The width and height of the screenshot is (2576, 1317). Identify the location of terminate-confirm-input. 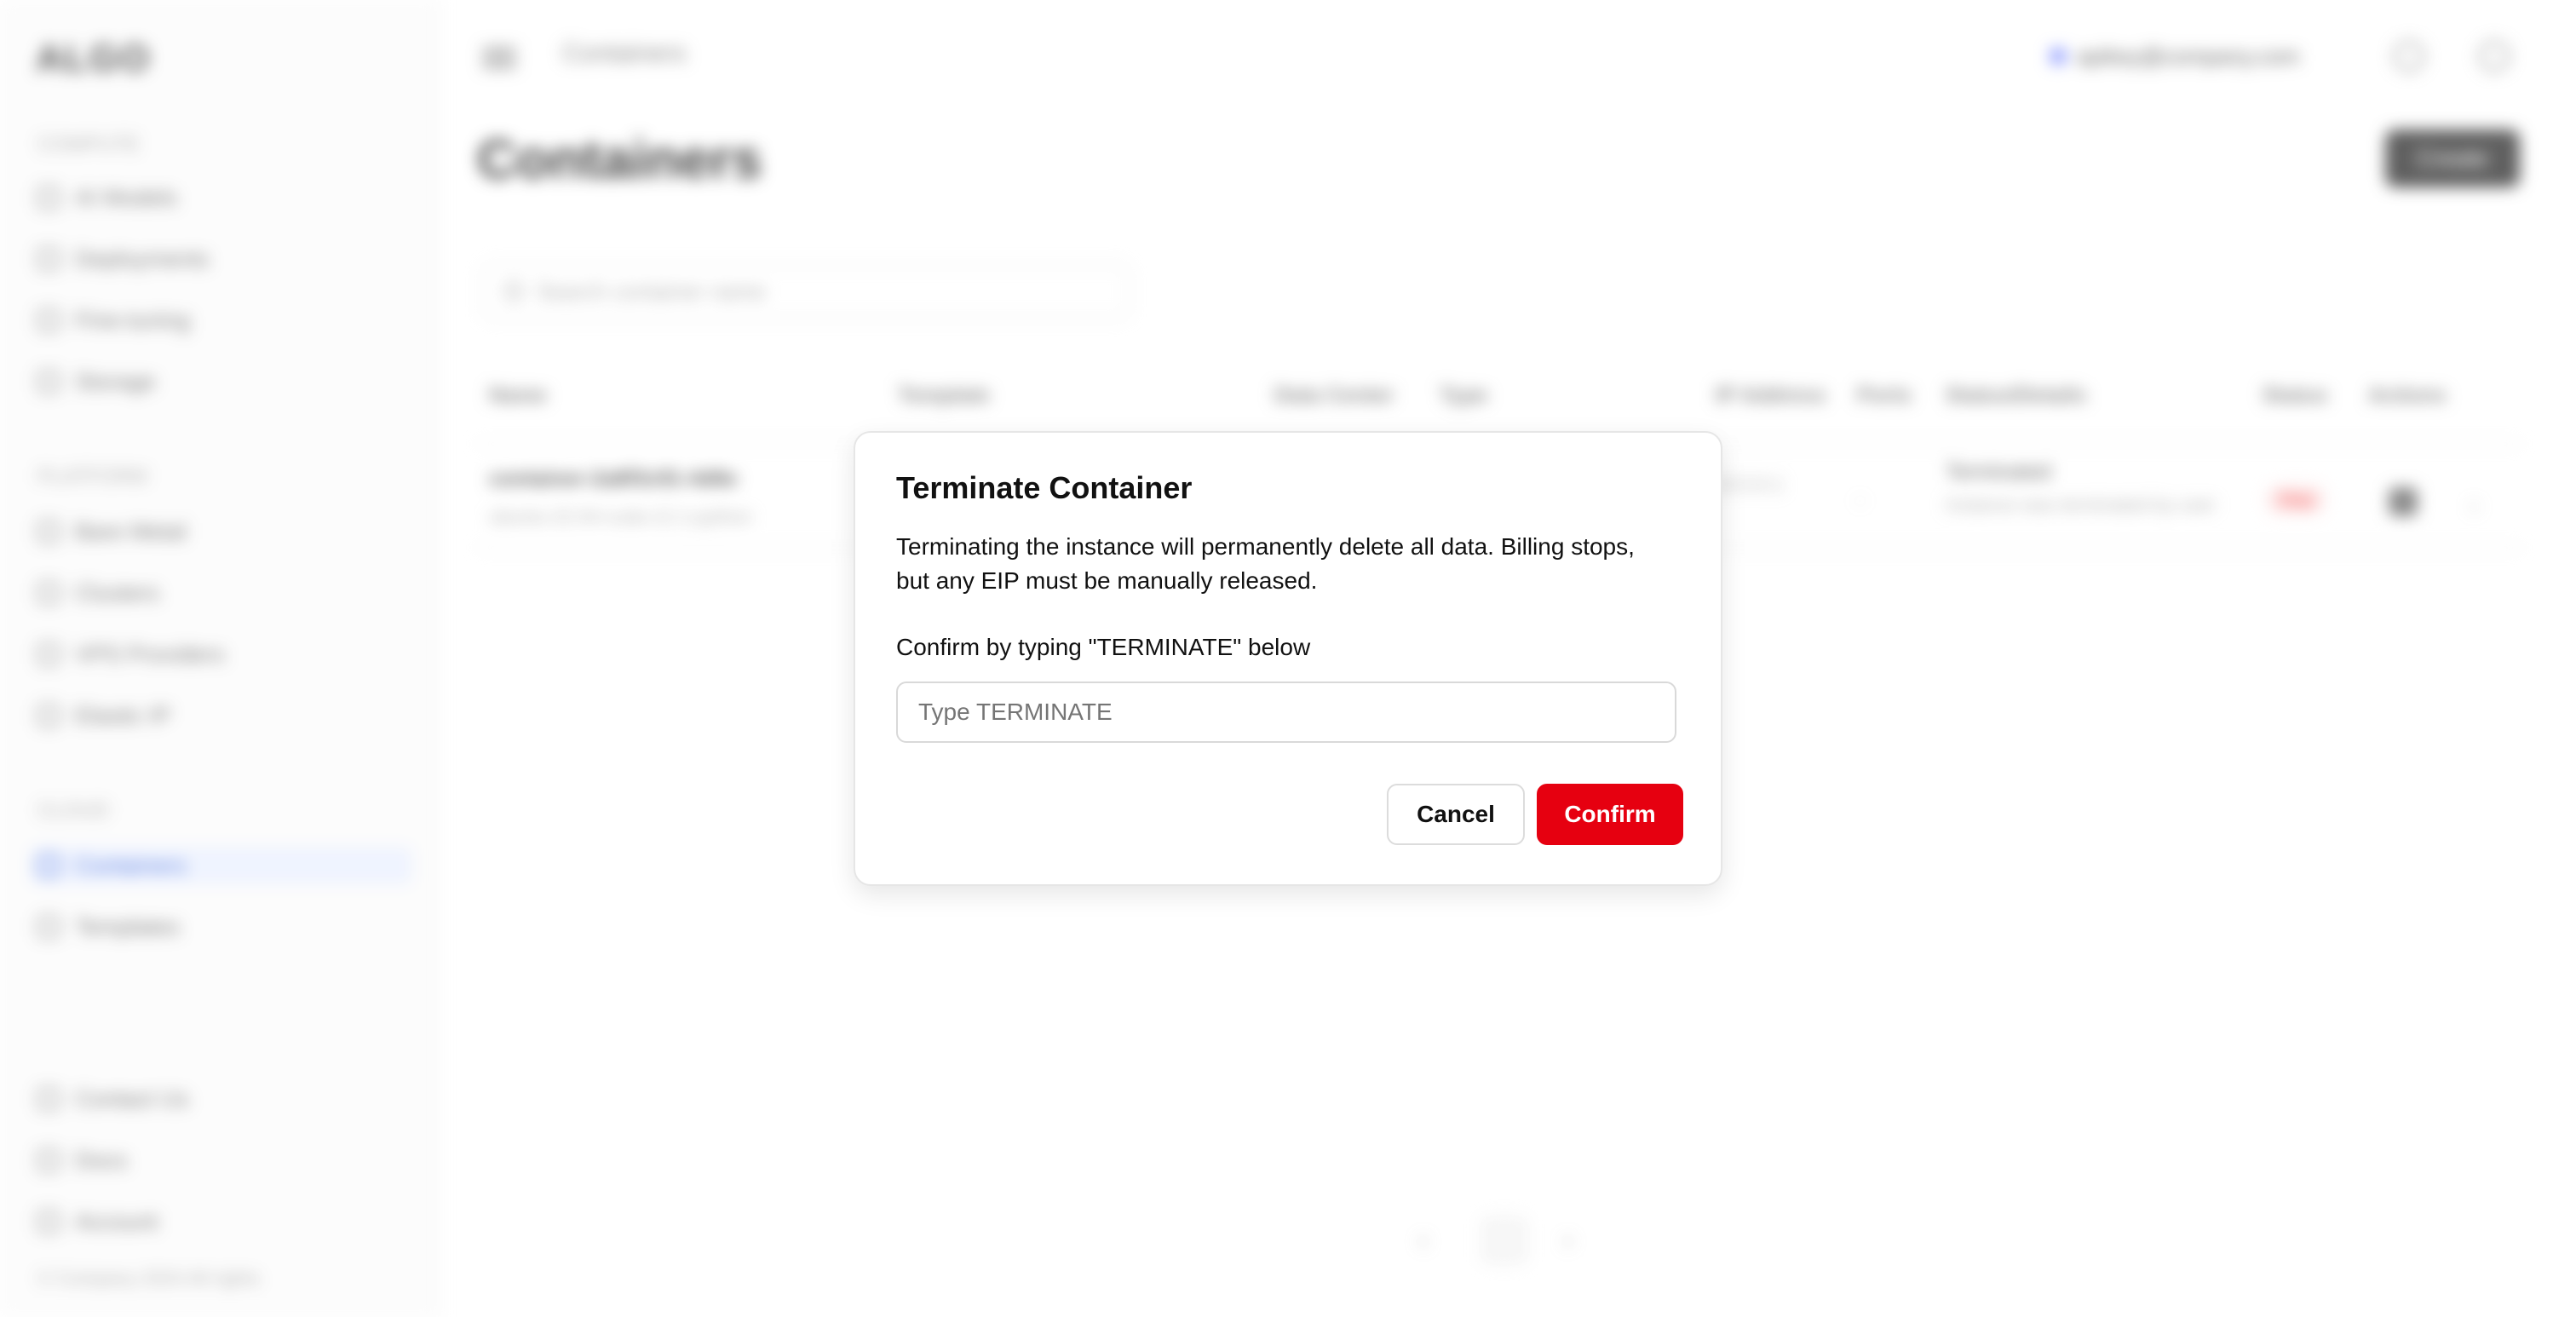
(1286, 713).